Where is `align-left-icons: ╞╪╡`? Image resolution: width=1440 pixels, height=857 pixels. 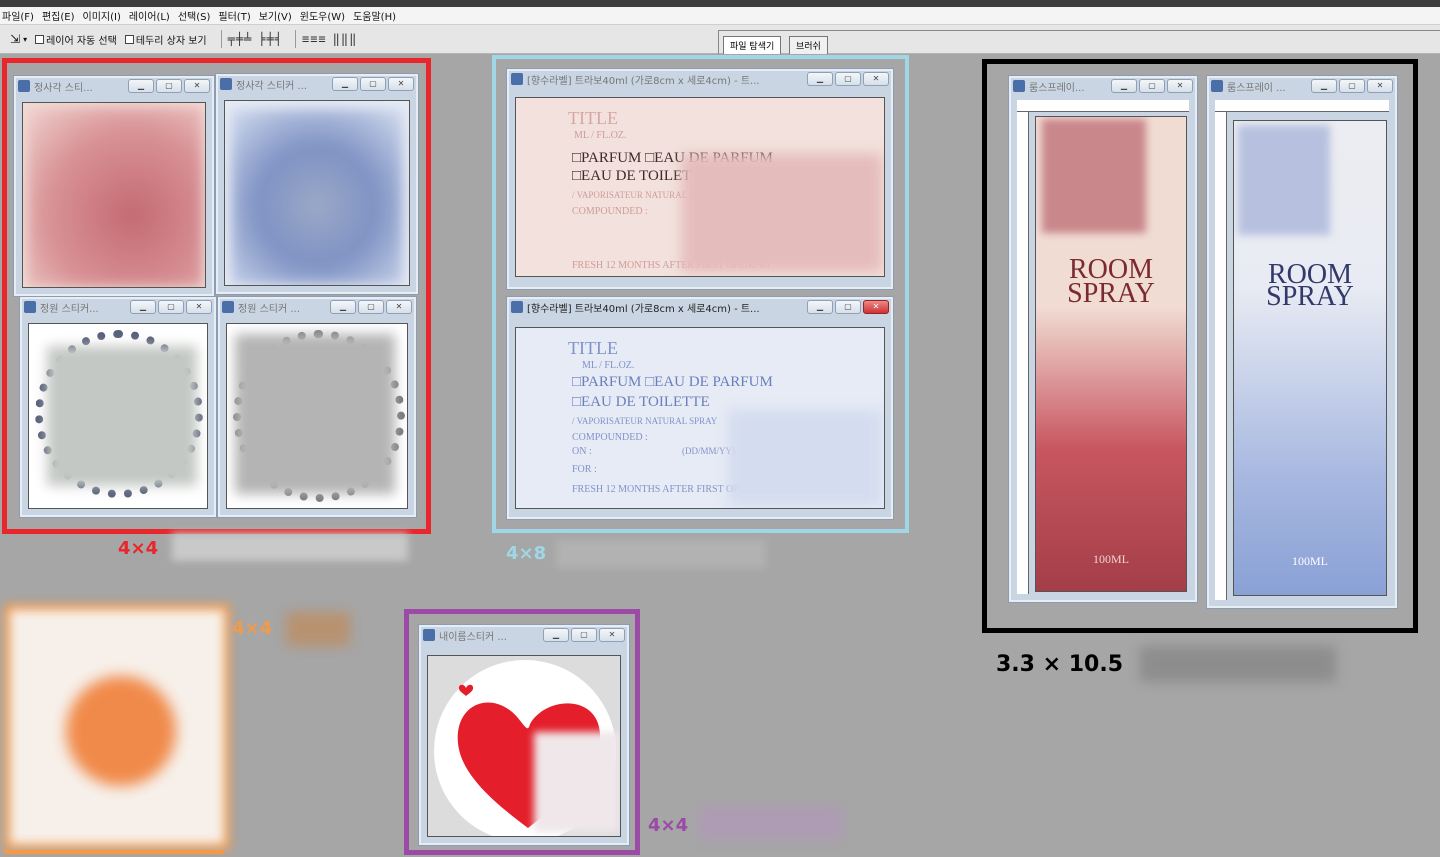 align-left-icons: ╞╪╡ is located at coordinates (270, 39).